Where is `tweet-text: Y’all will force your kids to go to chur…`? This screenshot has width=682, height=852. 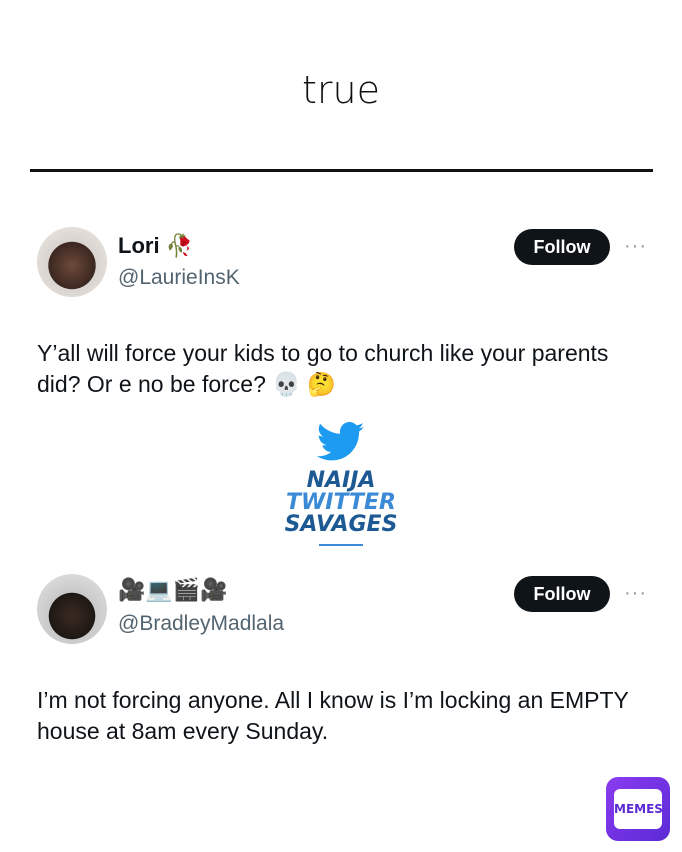
tweet-text: Y’all will force your kids to go to chur… is located at coordinates (323, 368).